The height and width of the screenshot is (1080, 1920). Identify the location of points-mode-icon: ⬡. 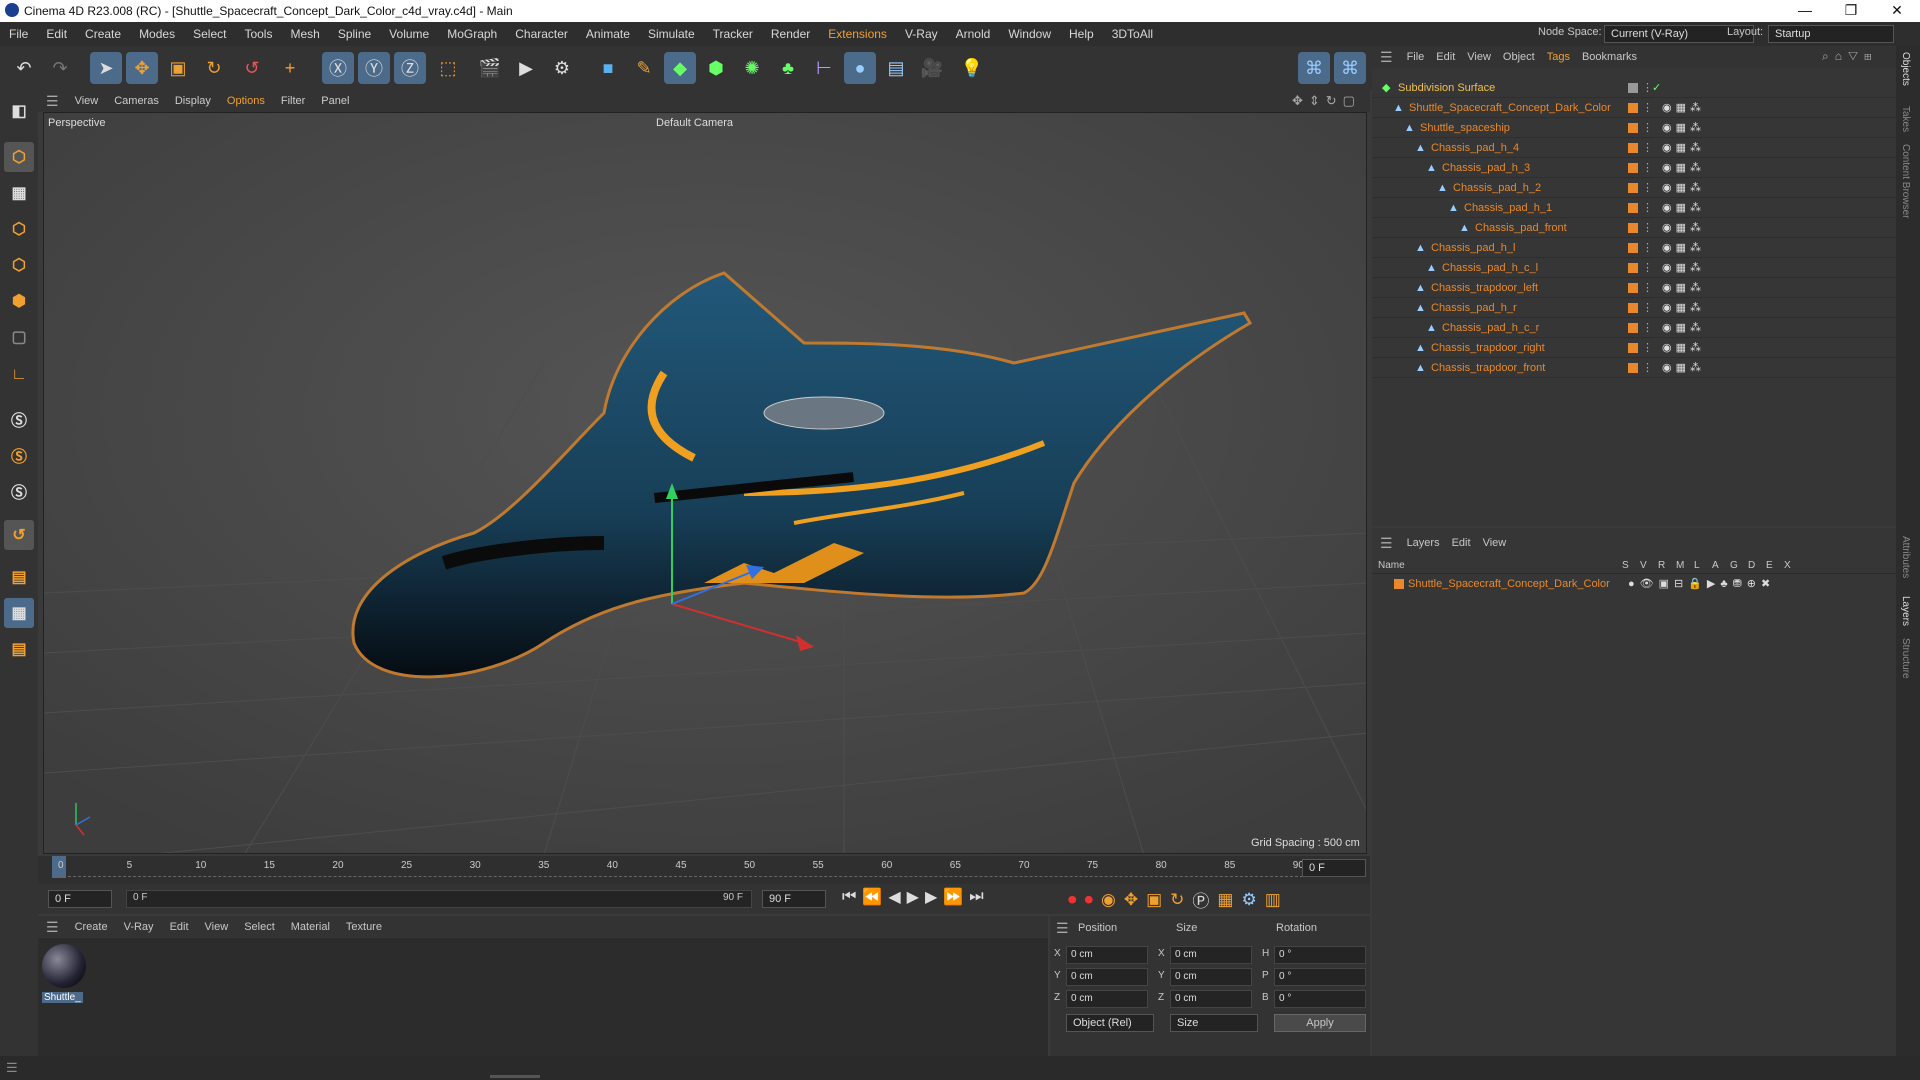
(19, 229).